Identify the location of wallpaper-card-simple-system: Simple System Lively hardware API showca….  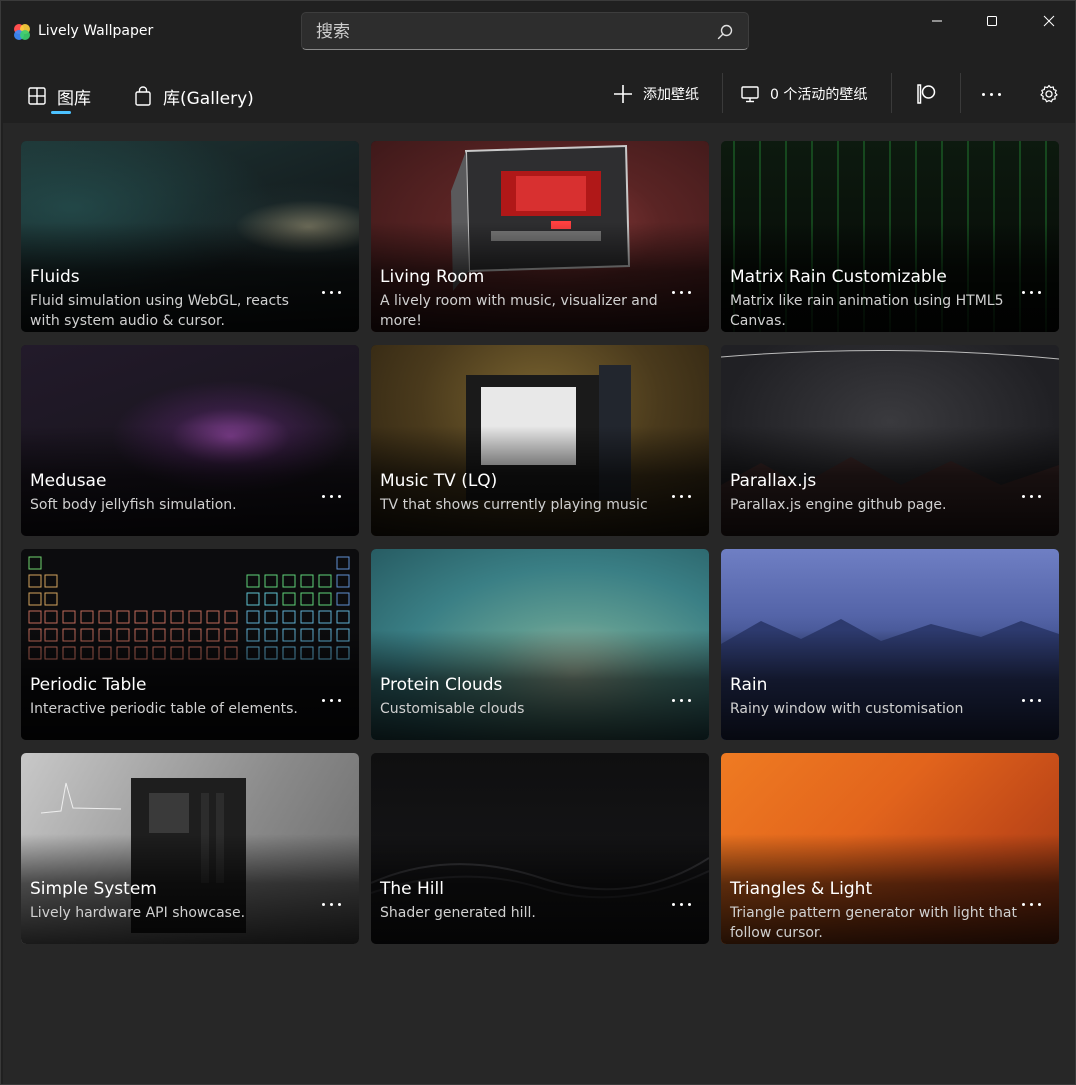
(190, 848).